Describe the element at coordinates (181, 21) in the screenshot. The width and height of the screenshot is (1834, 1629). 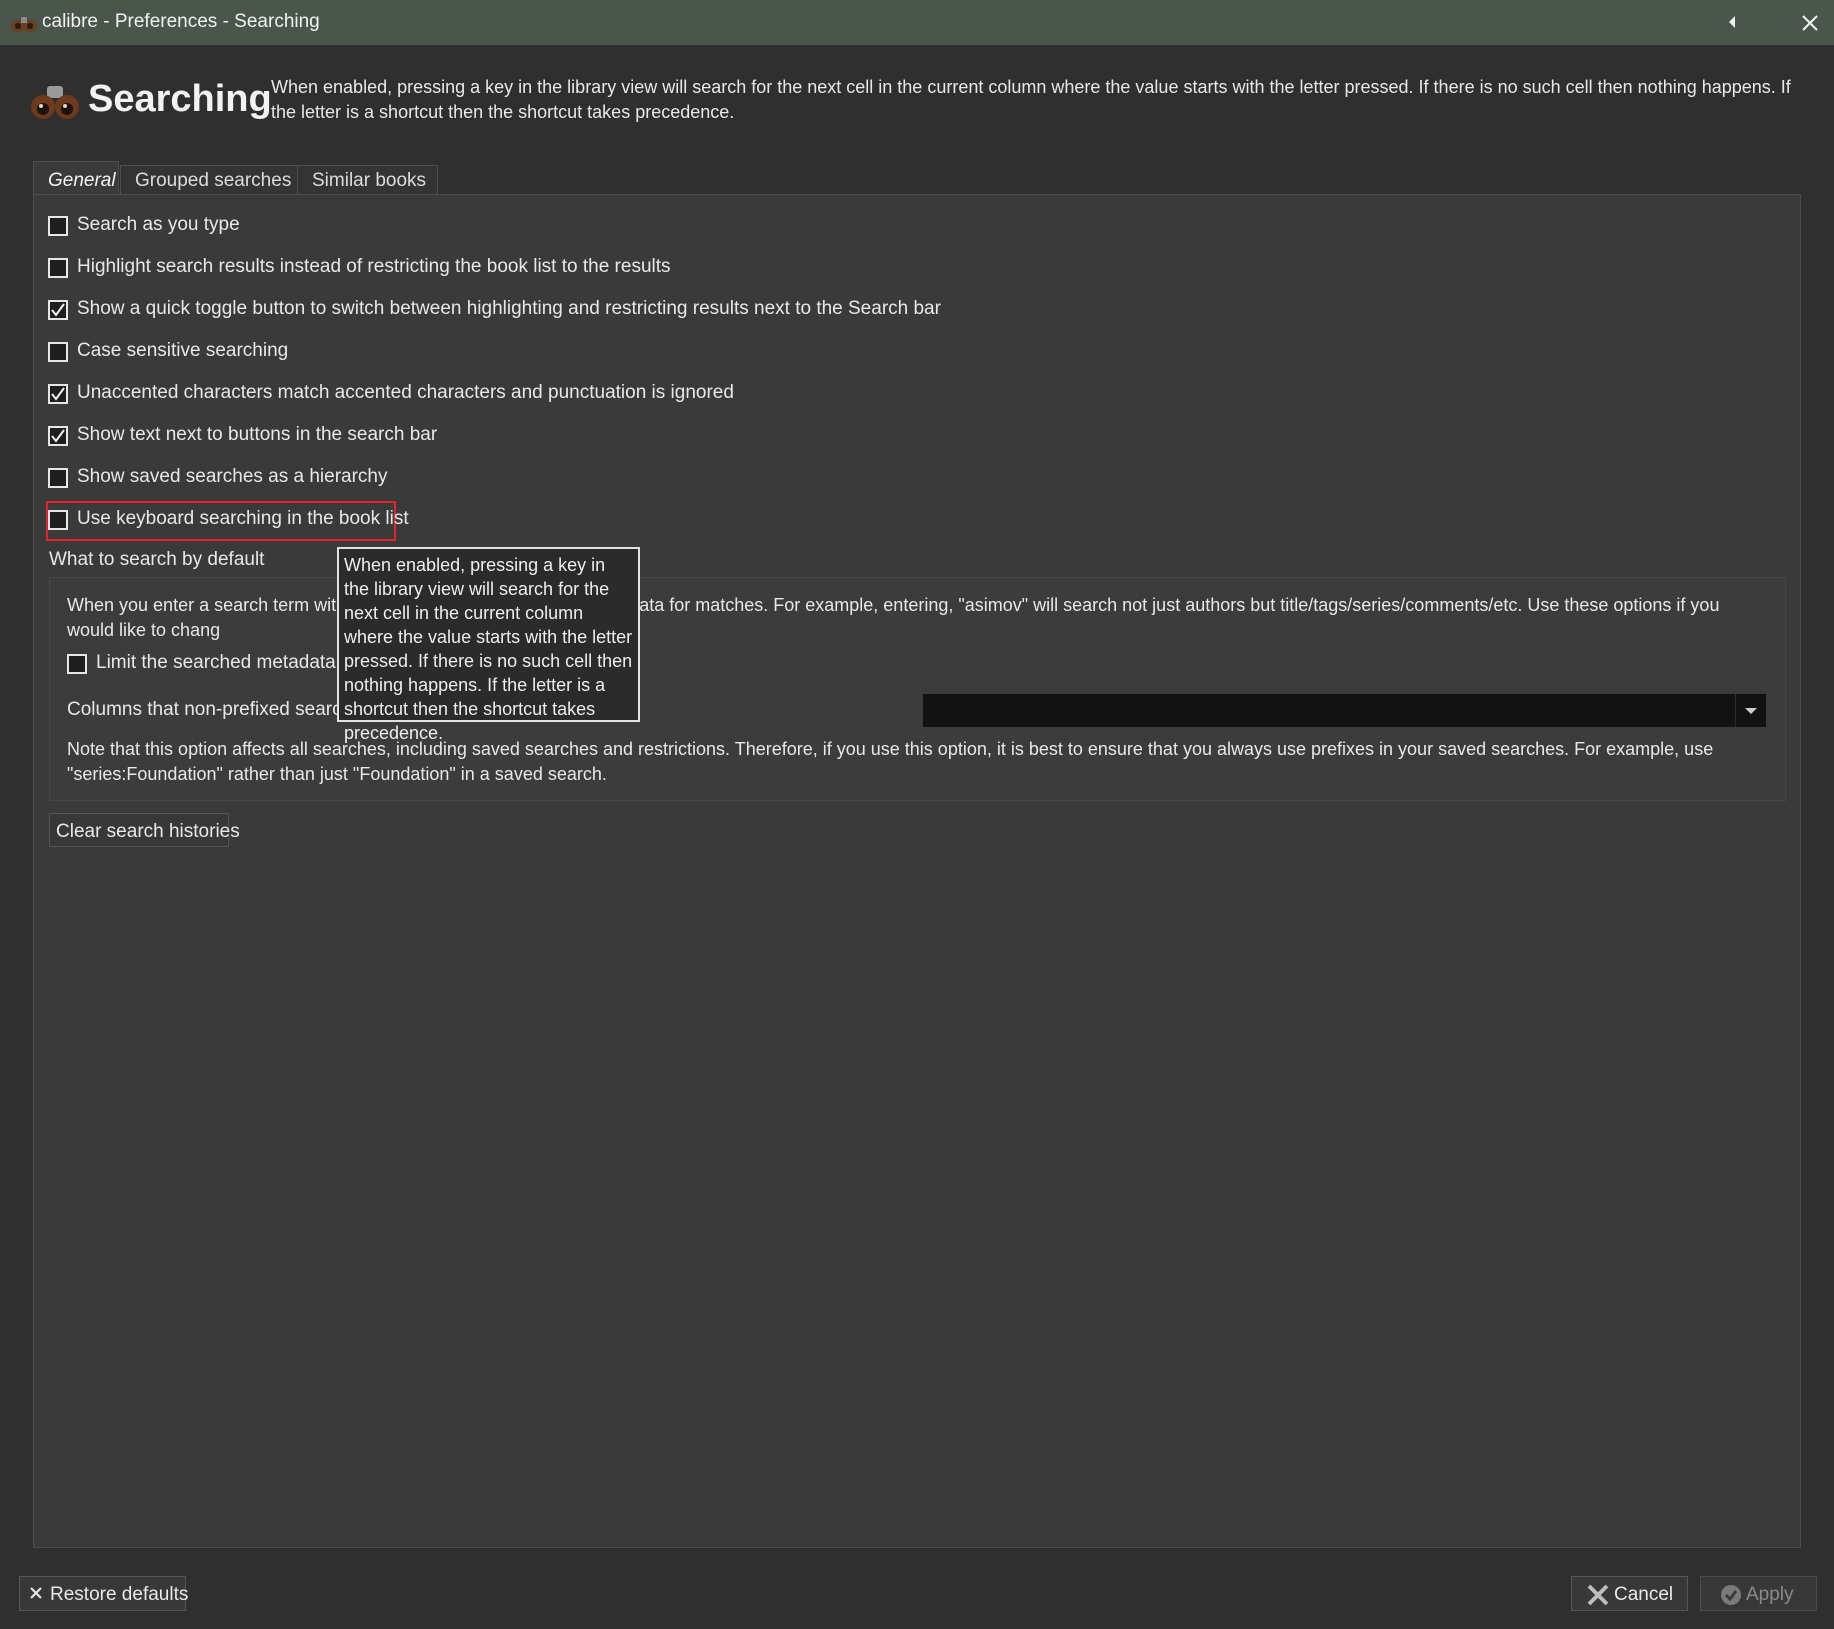
I see `window-title: calibre - Preferences - Searching` at that location.